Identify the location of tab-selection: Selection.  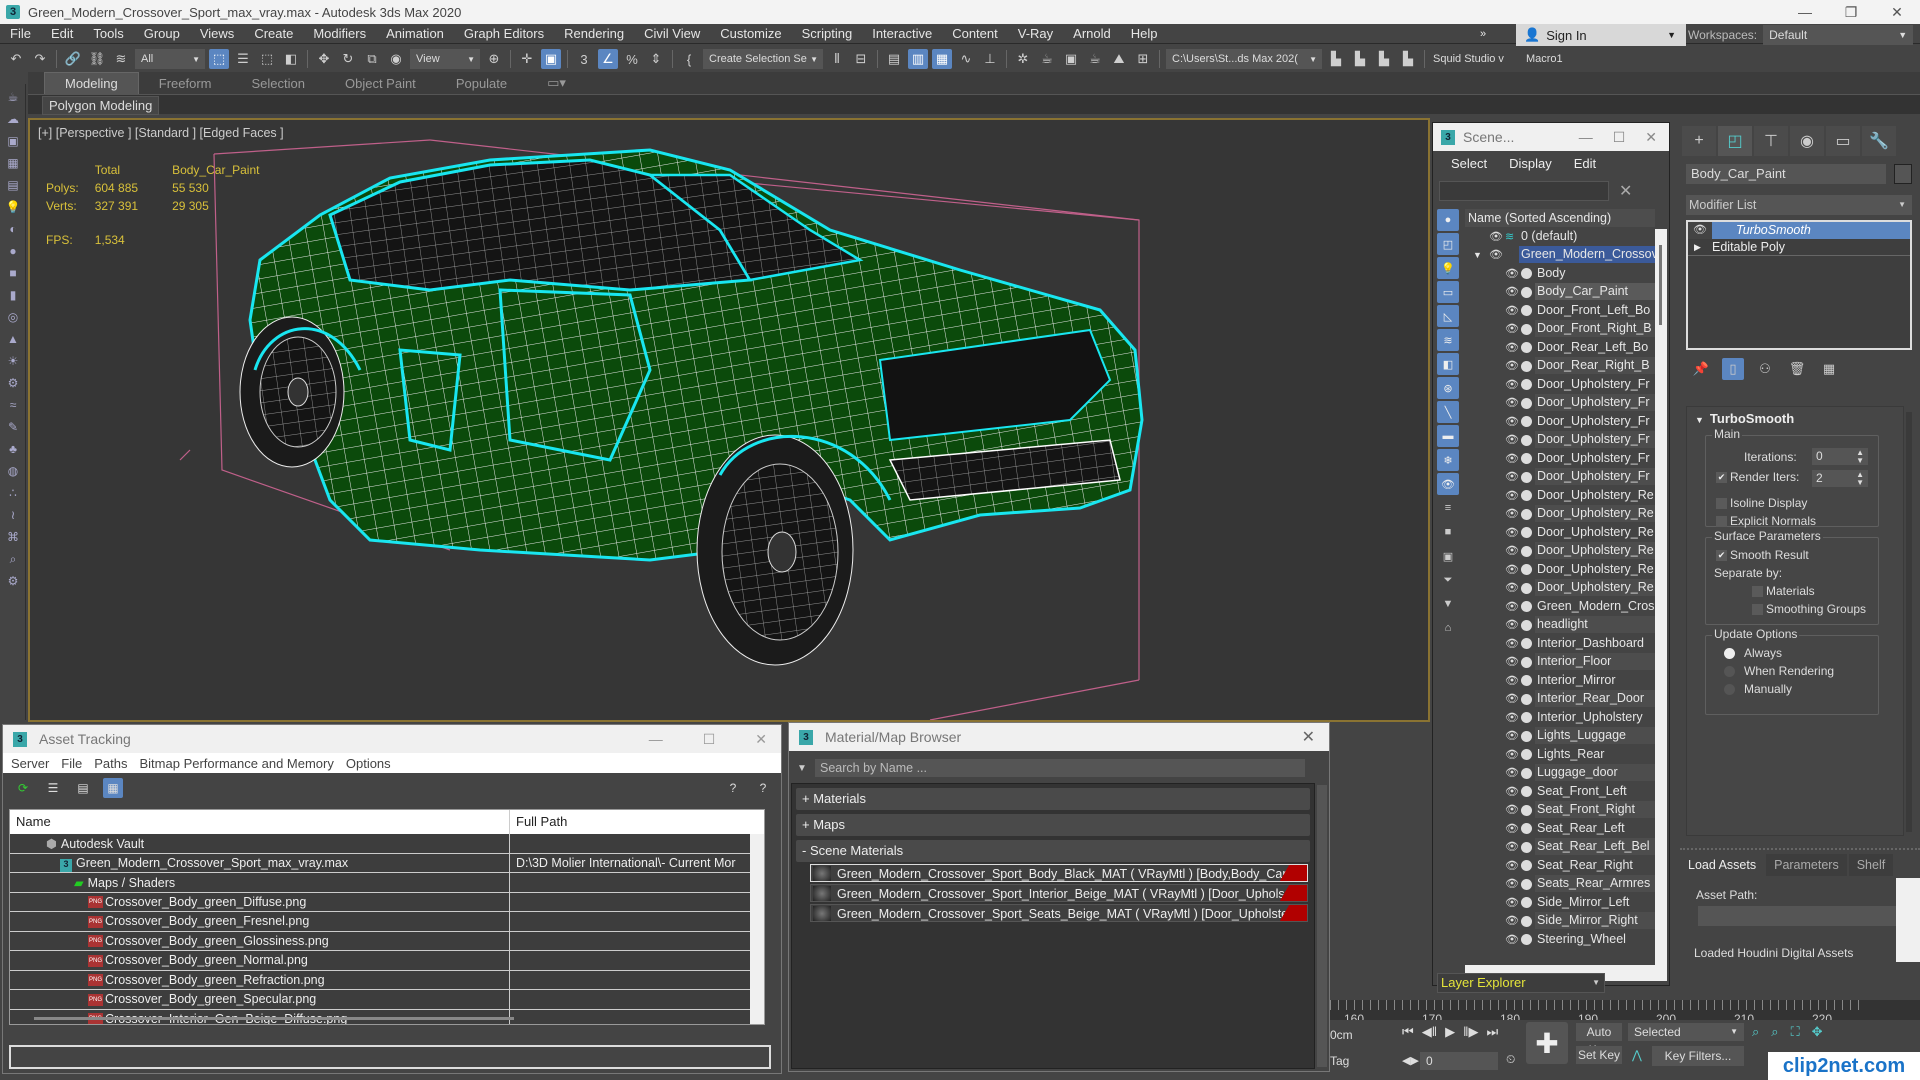
(278, 83).